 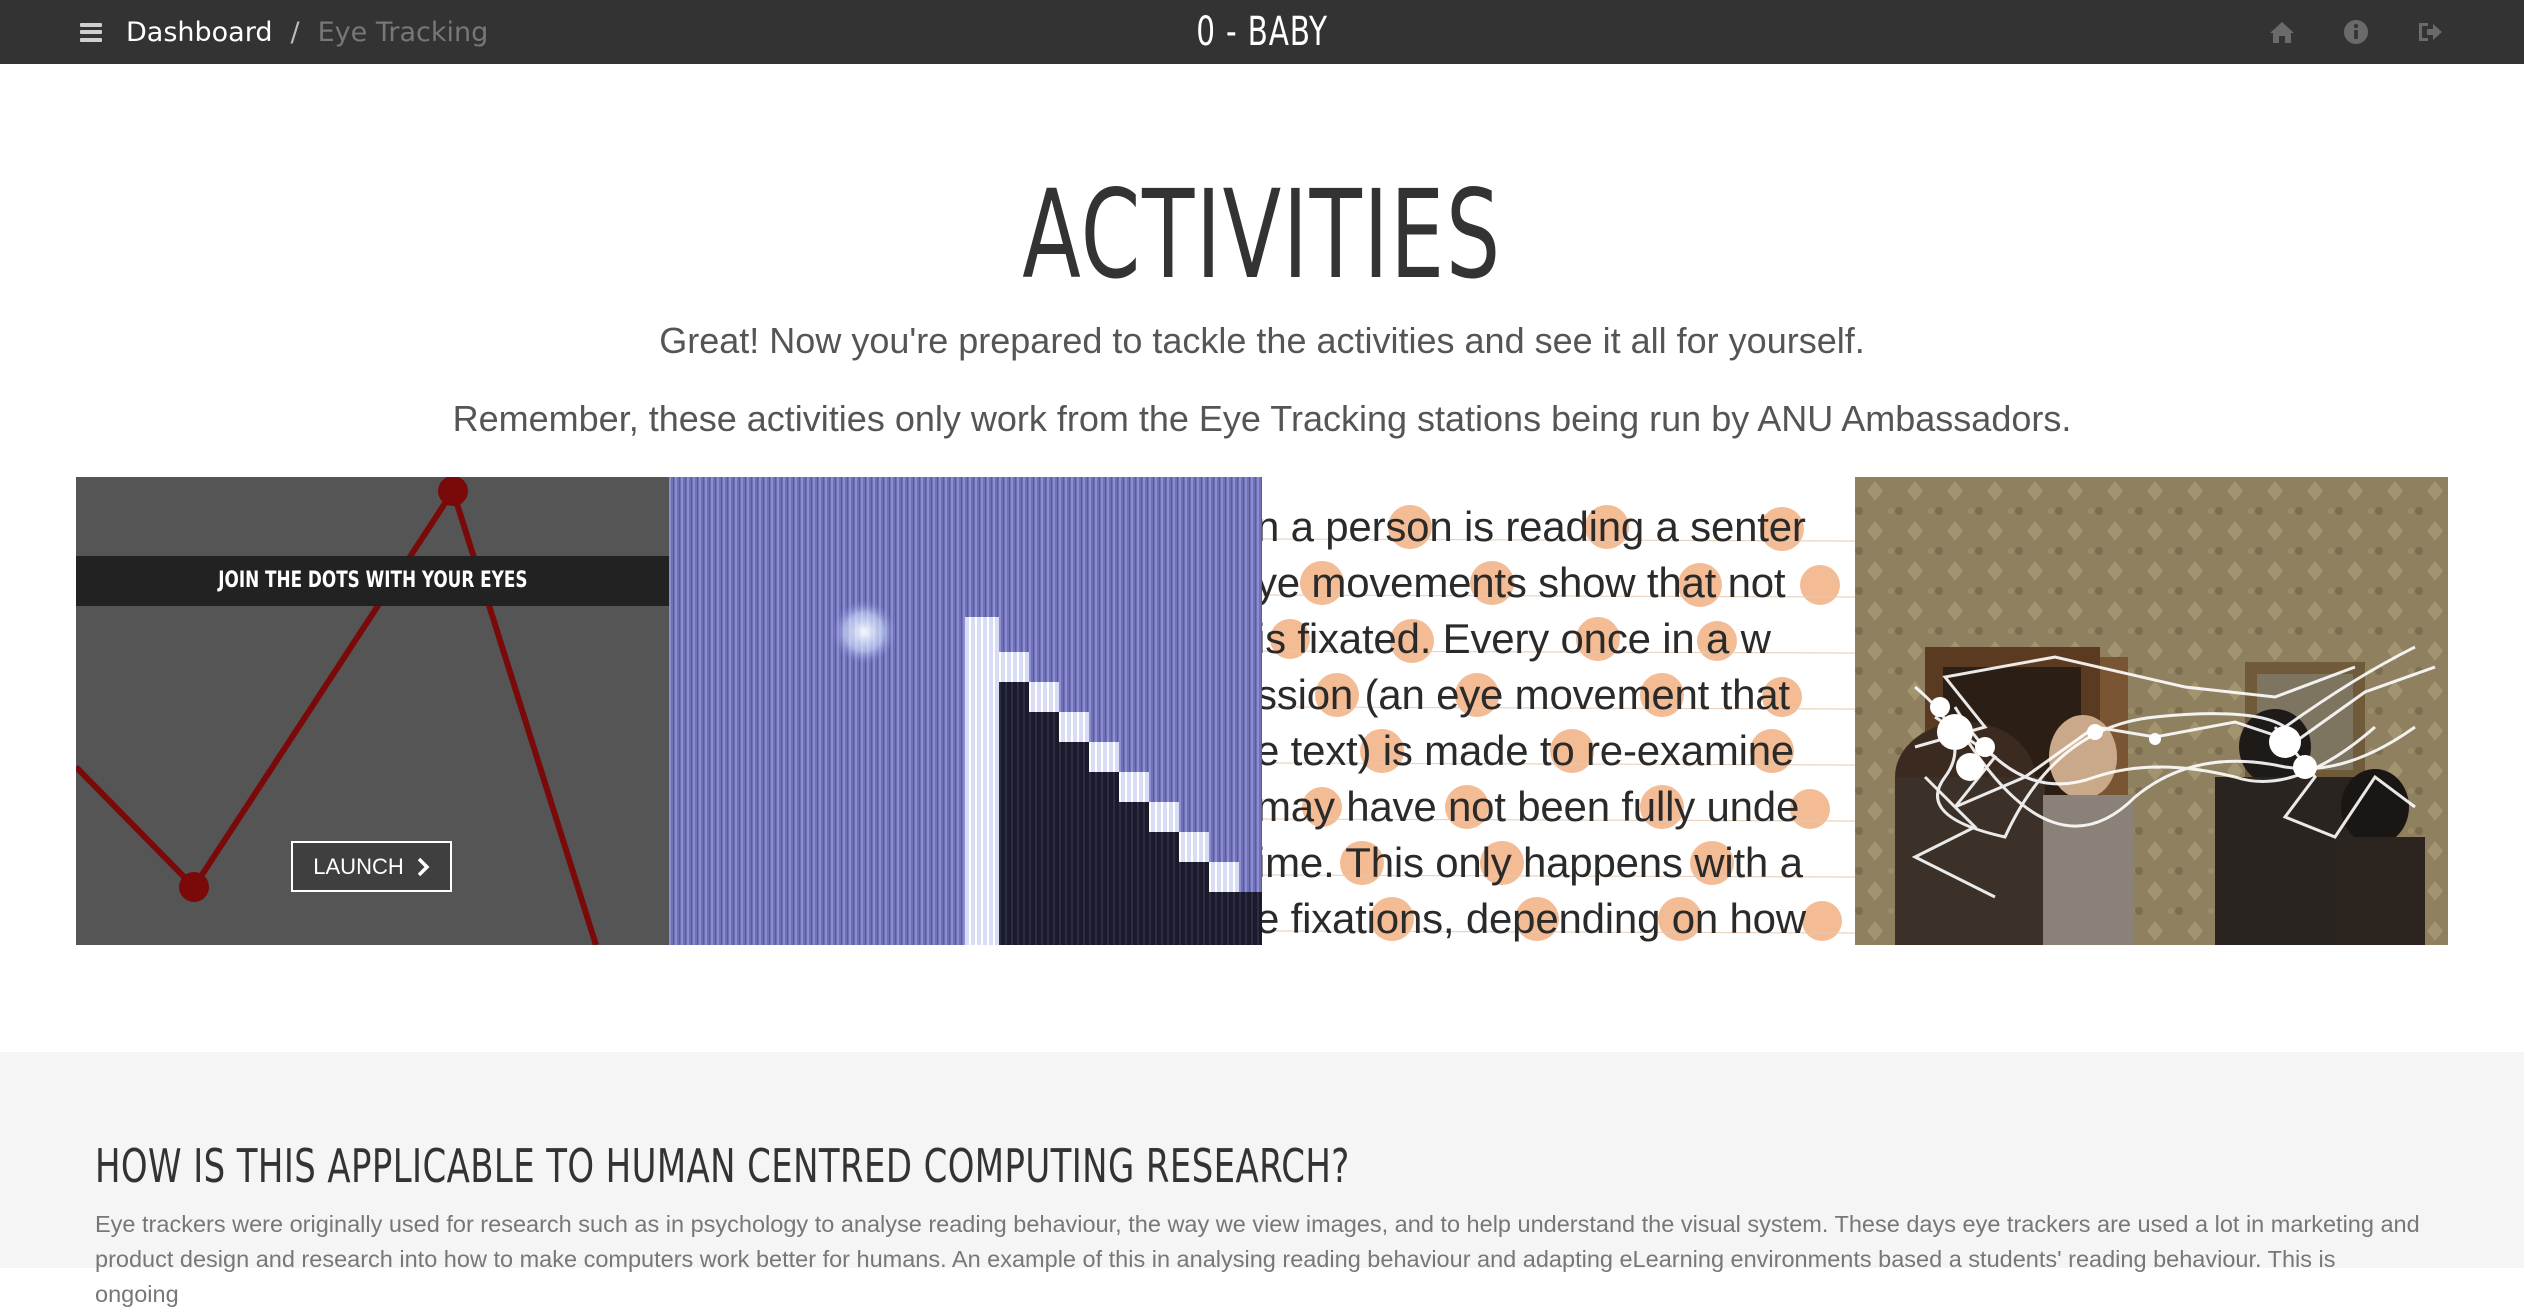 What do you see at coordinates (372, 581) in the screenshot?
I see `tile-caption: JOIN THE DOTS WITH YOUR EYES` at bounding box center [372, 581].